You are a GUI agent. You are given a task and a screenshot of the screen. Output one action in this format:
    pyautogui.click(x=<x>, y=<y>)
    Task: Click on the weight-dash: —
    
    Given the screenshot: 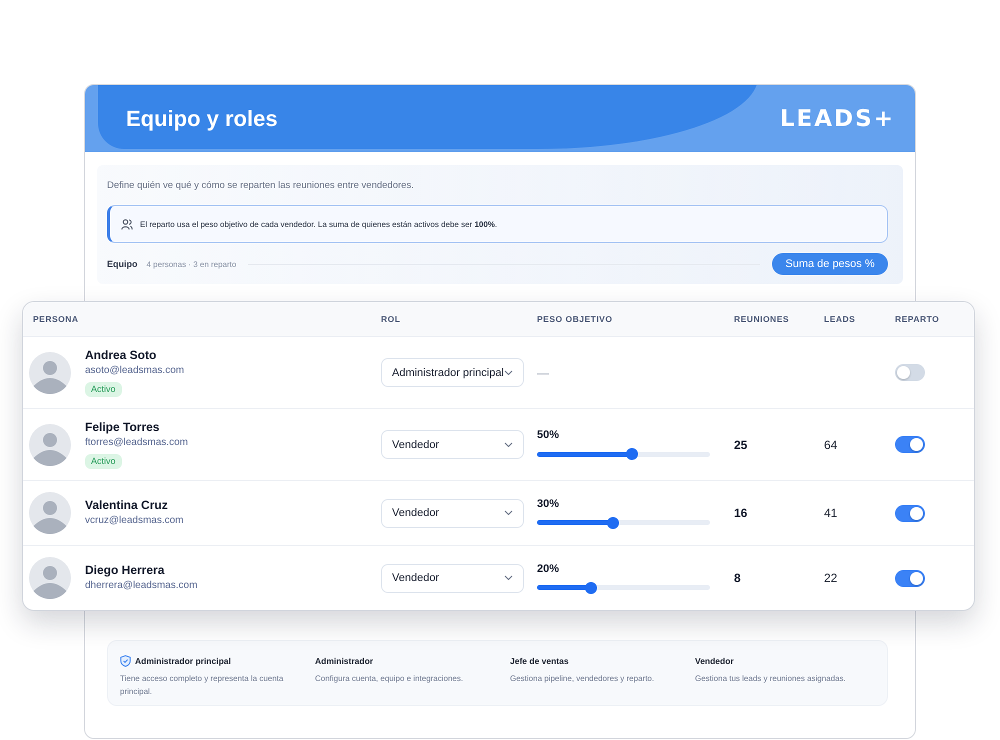 What is the action you would take?
    pyautogui.click(x=543, y=373)
    